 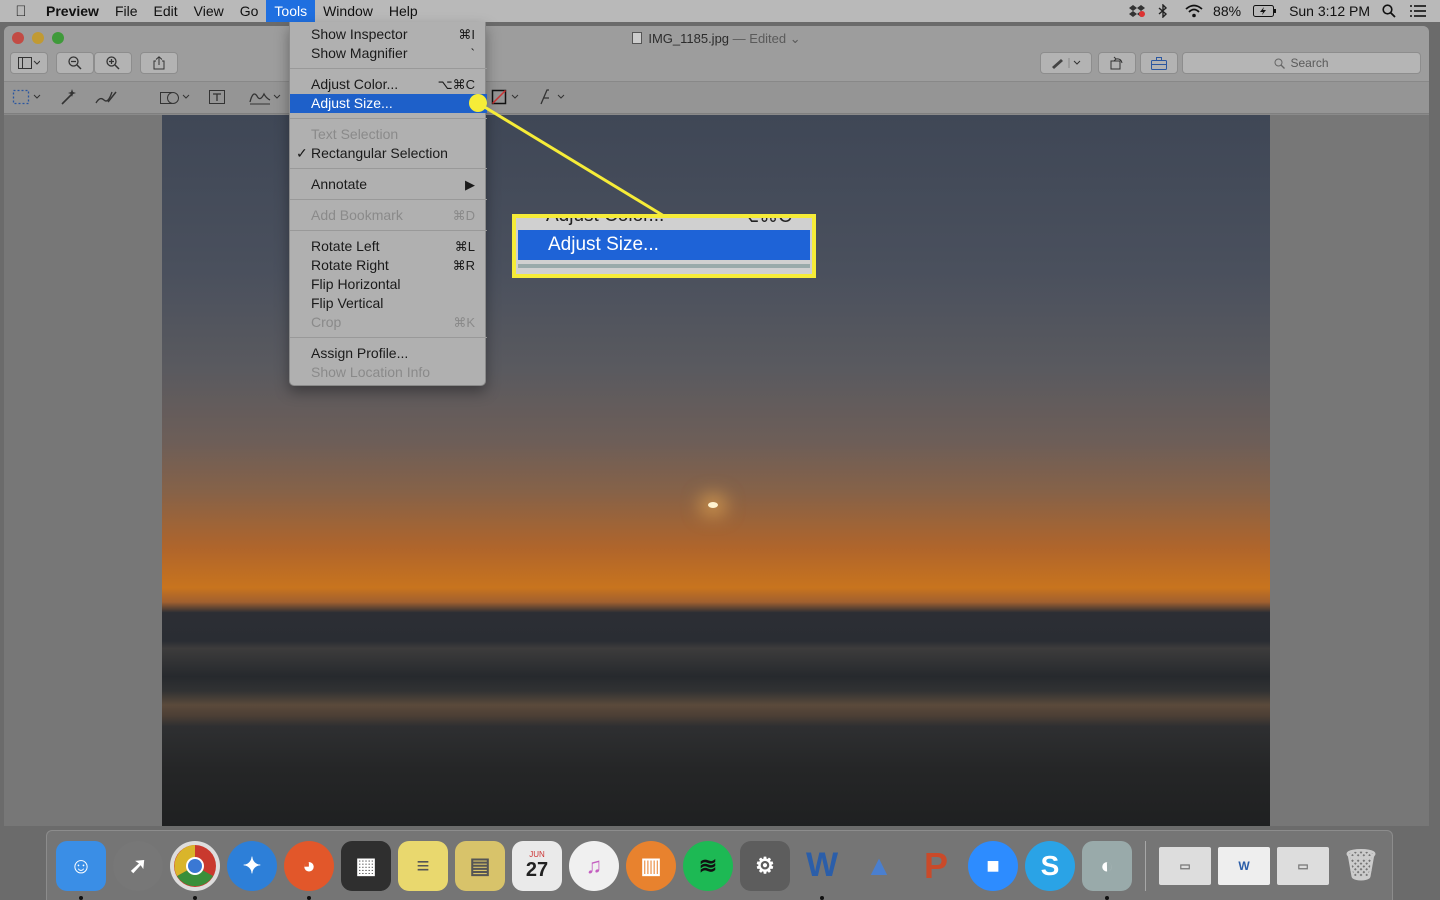 What do you see at coordinates (1137, 11) in the screenshot?
I see `dropbox-icon` at bounding box center [1137, 11].